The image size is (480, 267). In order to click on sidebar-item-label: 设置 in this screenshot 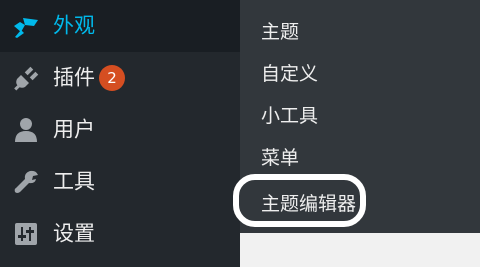, I will do `click(74, 233)`.